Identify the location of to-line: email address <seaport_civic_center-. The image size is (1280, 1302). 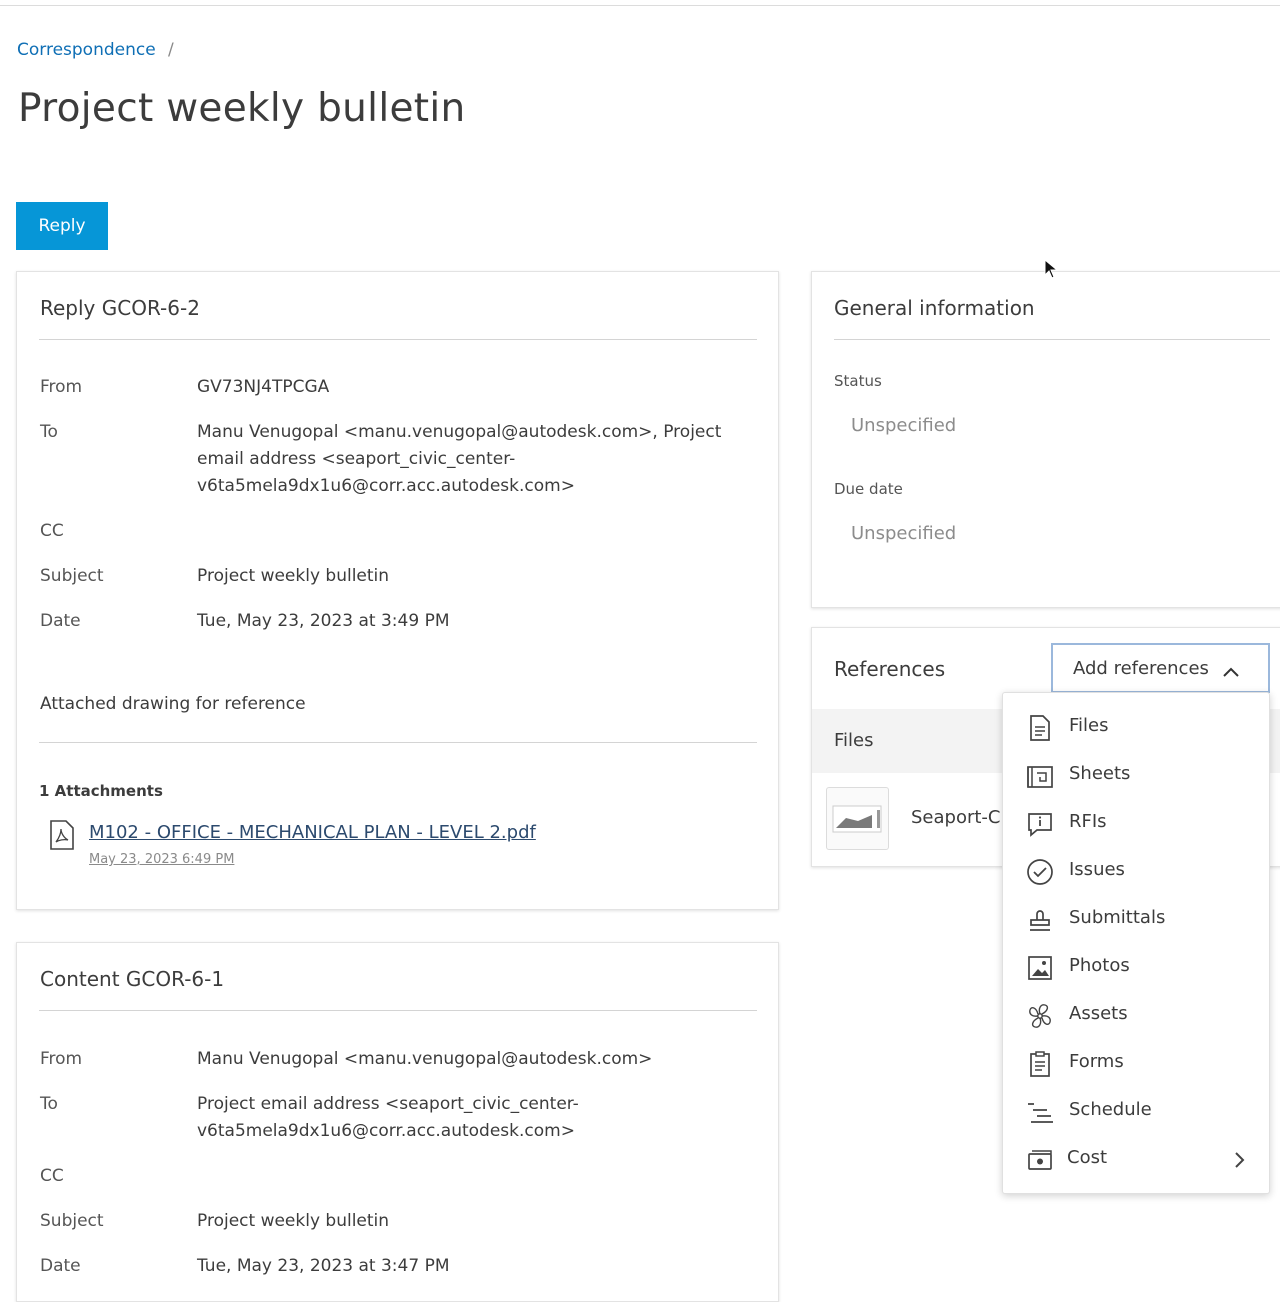
(356, 459).